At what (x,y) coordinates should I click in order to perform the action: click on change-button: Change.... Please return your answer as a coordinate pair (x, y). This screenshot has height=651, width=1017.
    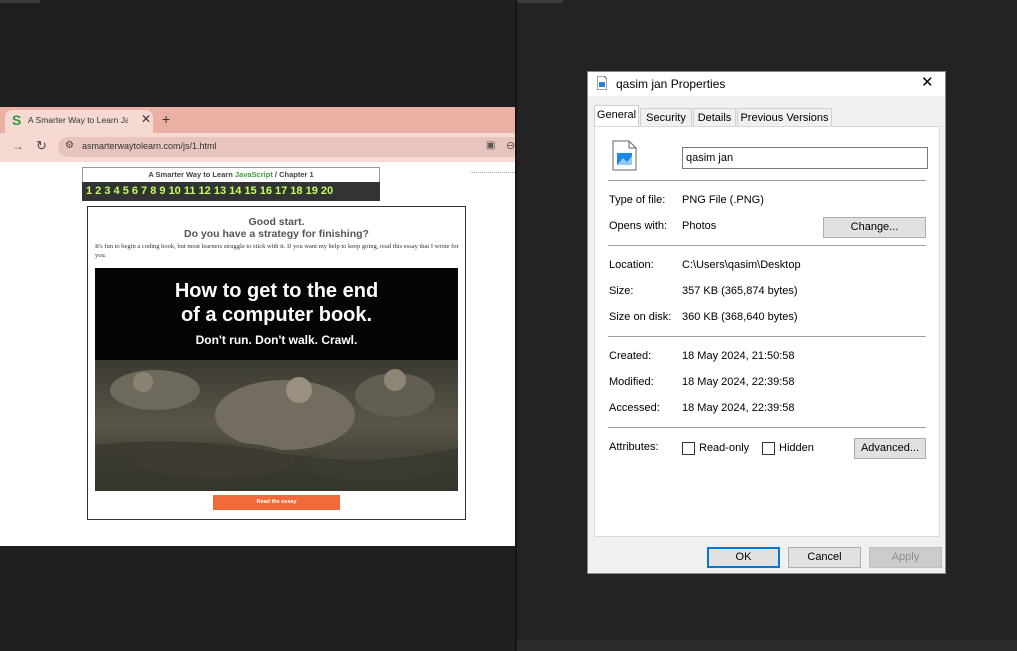
    Looking at the image, I should click on (874, 227).